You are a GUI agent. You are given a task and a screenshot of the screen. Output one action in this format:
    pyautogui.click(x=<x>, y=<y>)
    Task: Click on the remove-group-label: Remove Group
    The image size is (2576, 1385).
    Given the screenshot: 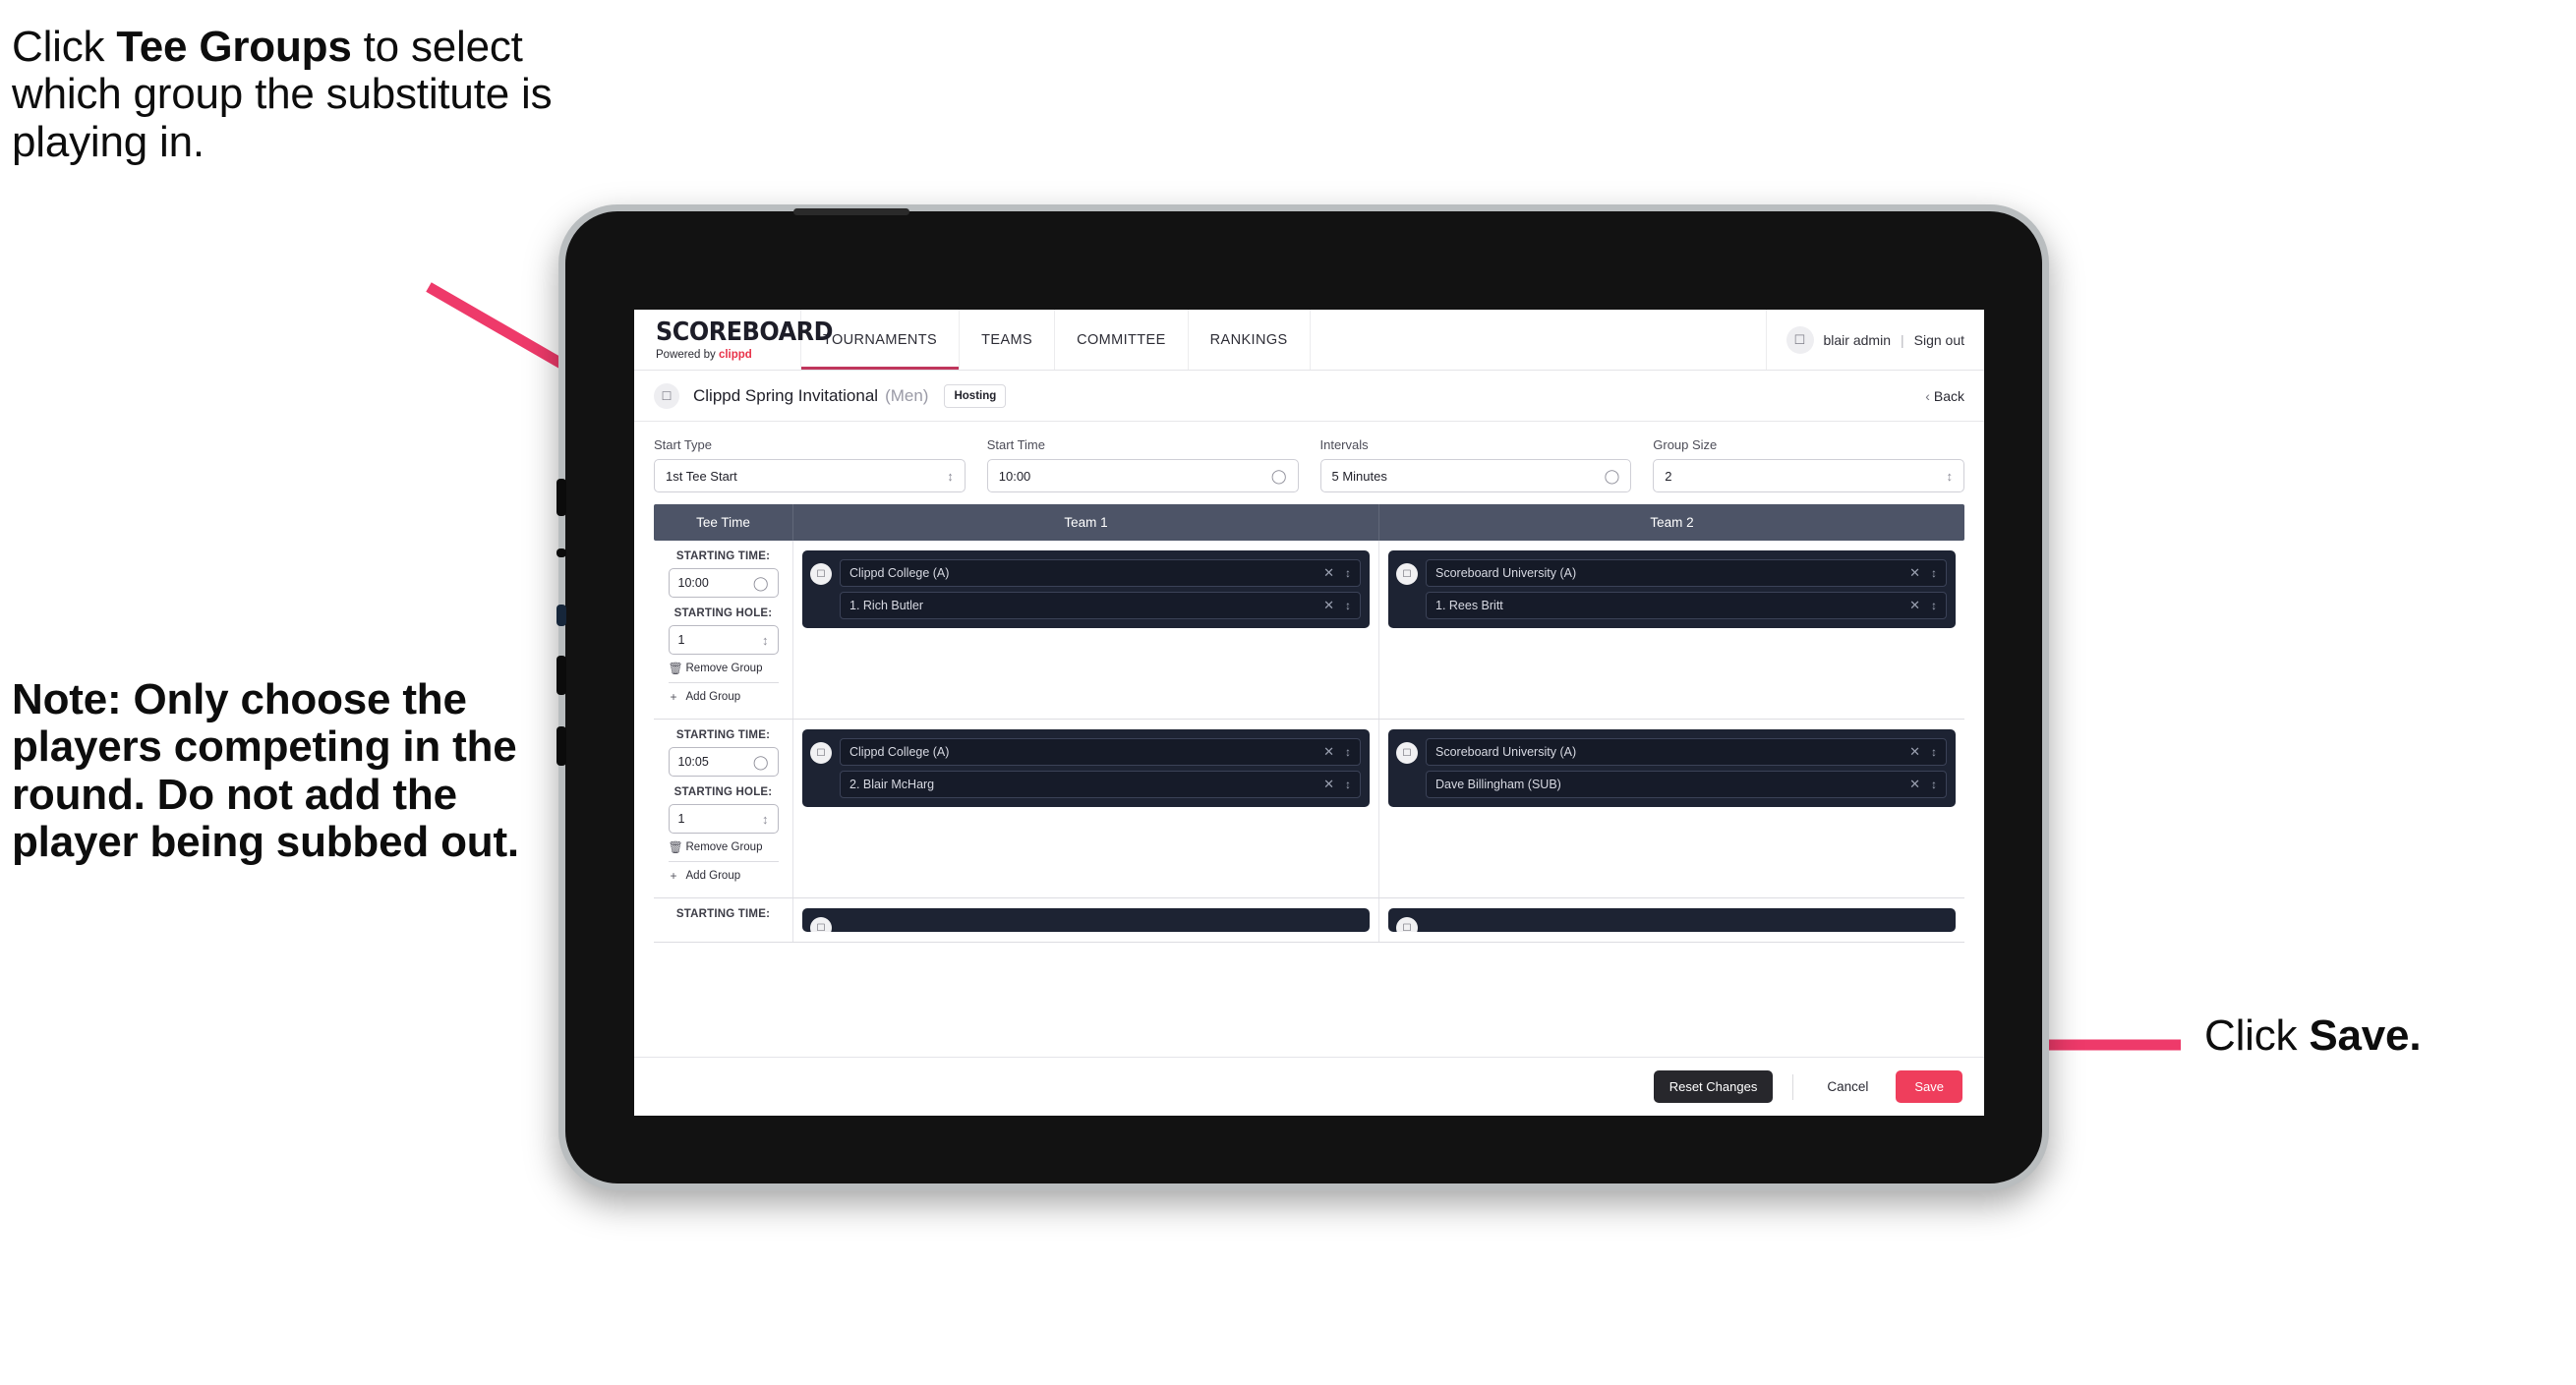 What is the action you would take?
    pyautogui.click(x=724, y=668)
    